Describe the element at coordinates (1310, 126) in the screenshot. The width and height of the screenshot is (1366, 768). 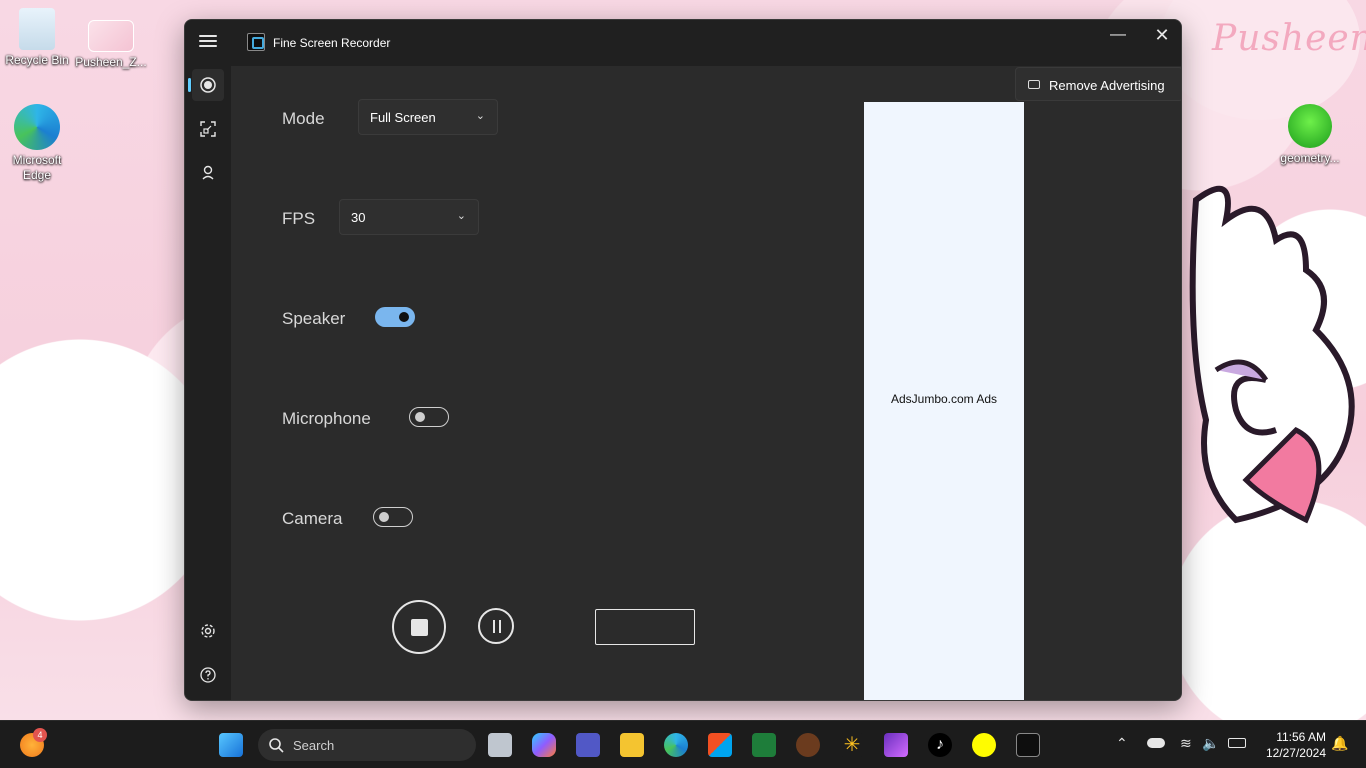
I see `geometry-dash-icon` at that location.